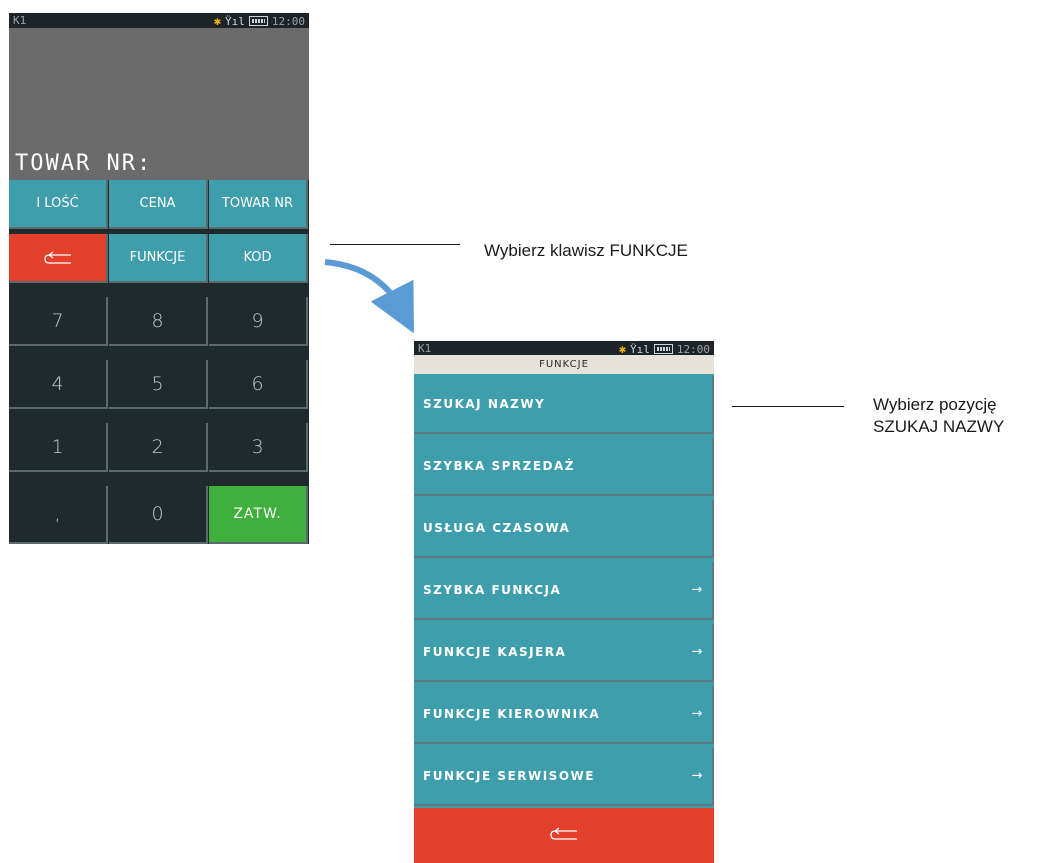 The image size is (1052, 863). I want to click on digit-0-key-label: 0, so click(157, 514).